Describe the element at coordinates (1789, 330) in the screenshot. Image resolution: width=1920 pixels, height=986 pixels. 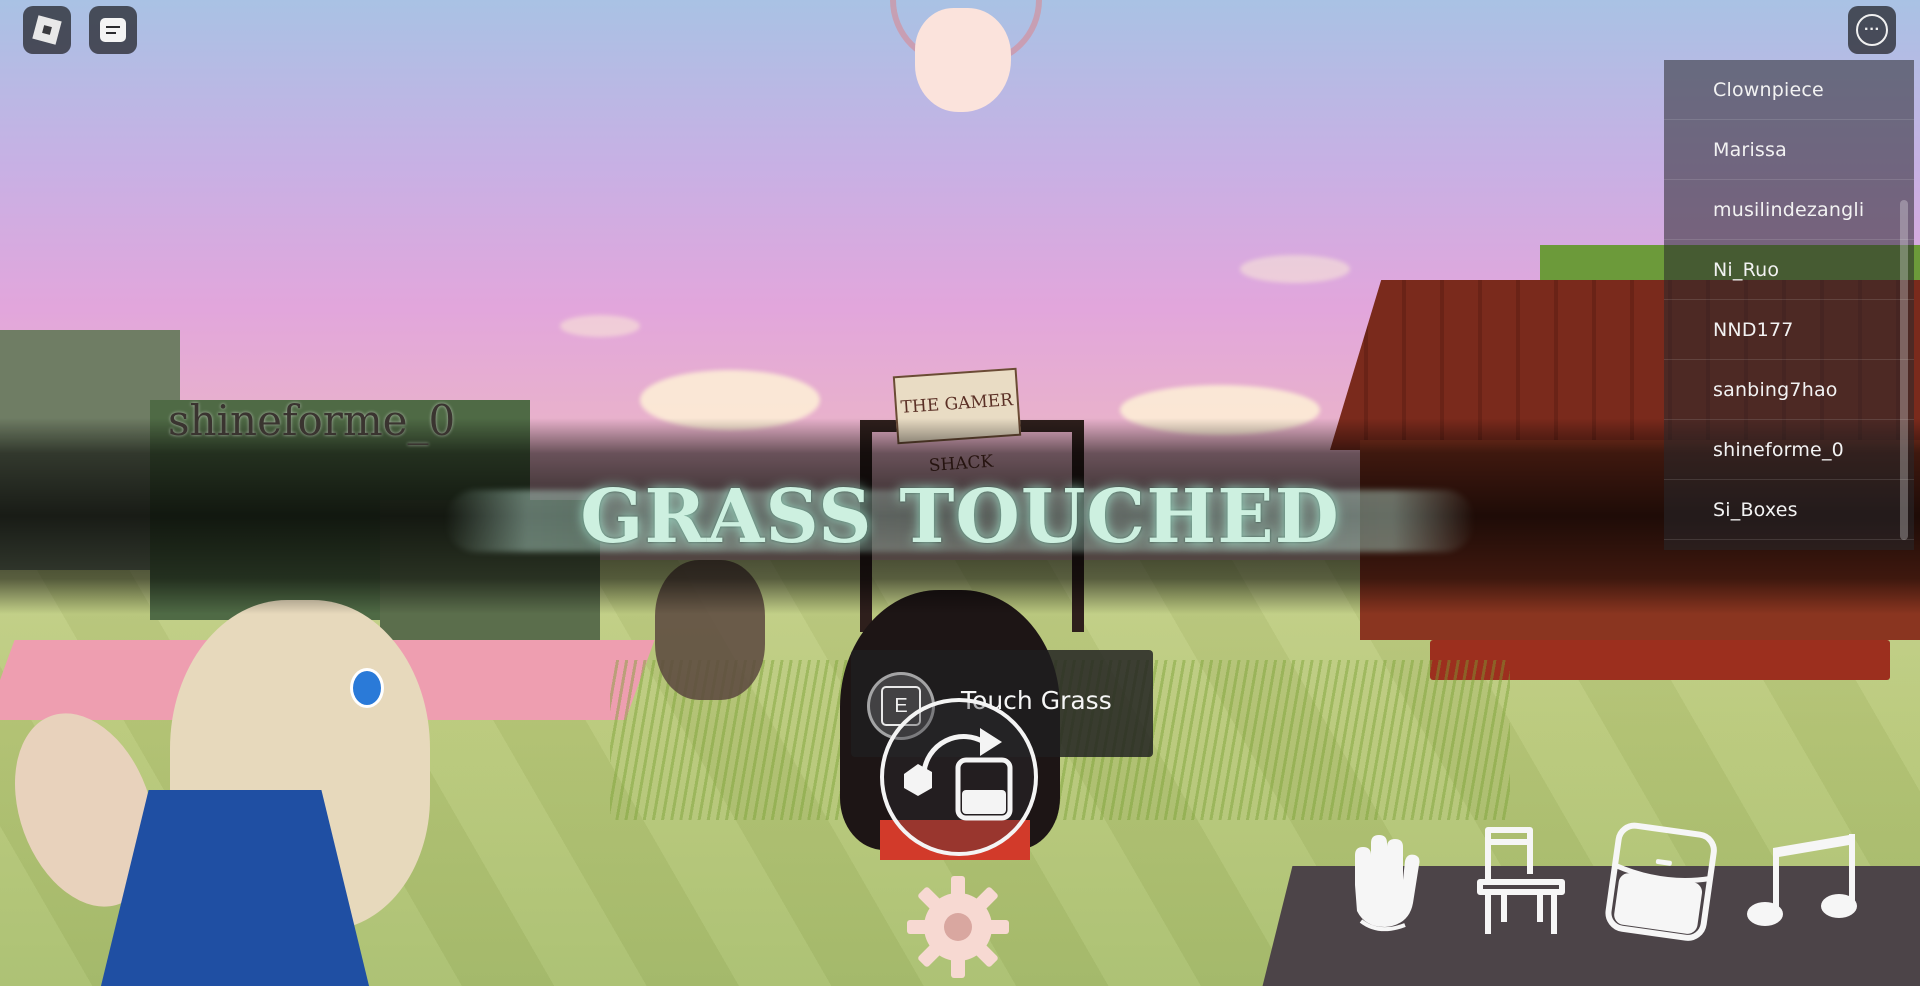
I see `player-list-item: NND177` at that location.